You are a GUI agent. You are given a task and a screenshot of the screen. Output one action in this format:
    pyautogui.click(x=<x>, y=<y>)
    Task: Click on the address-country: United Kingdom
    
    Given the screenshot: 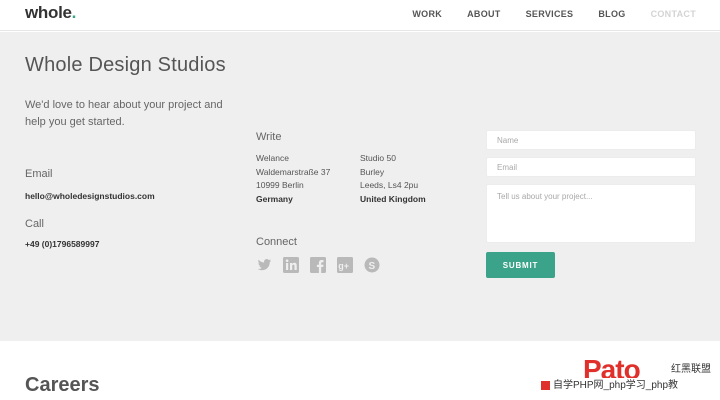 What is the action you would take?
    pyautogui.click(x=393, y=198)
    